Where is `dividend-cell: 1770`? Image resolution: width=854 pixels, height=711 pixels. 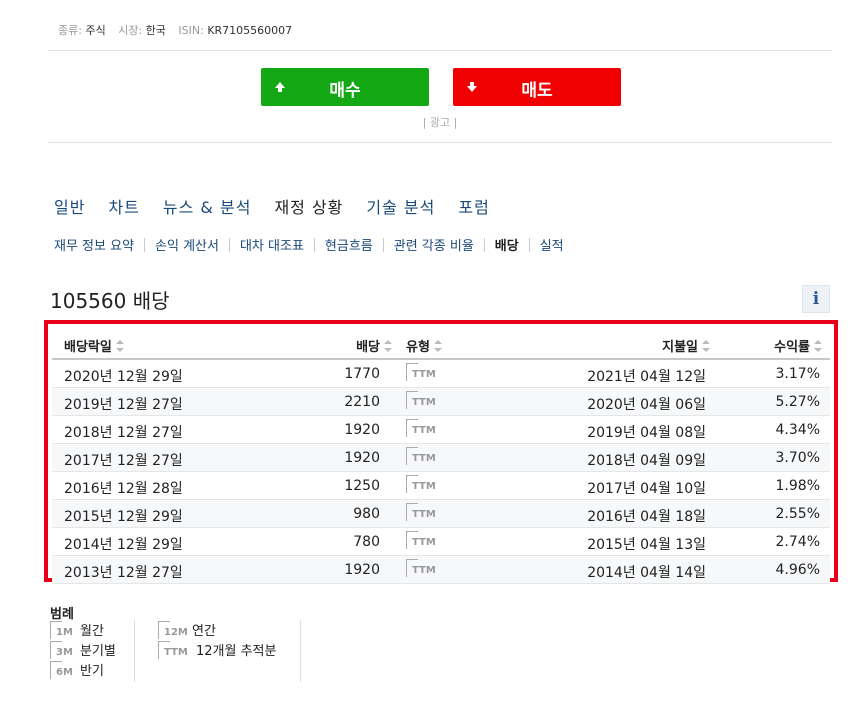
dividend-cell: 1770 is located at coordinates (362, 374).